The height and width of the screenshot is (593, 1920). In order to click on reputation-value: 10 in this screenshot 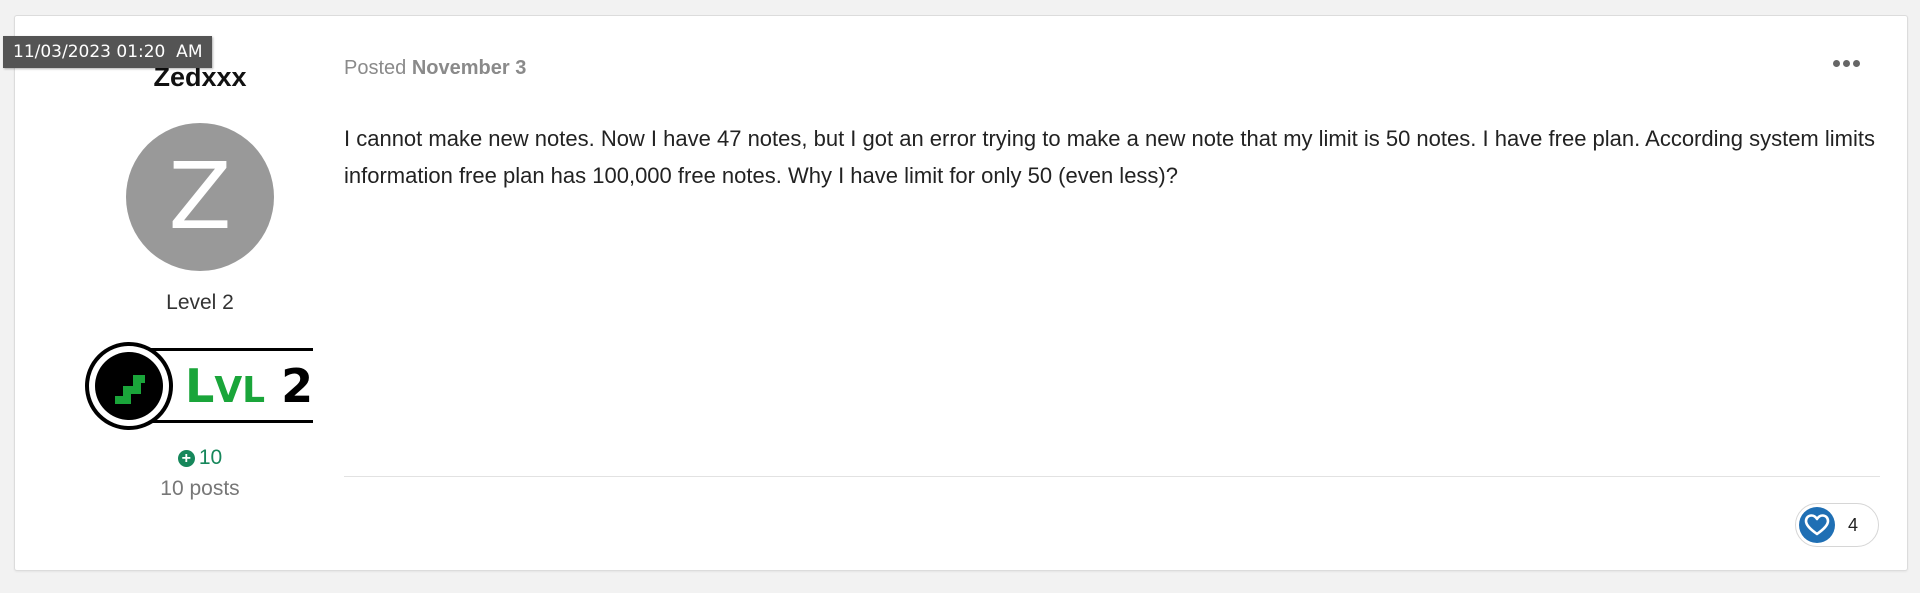, I will do `click(210, 457)`.